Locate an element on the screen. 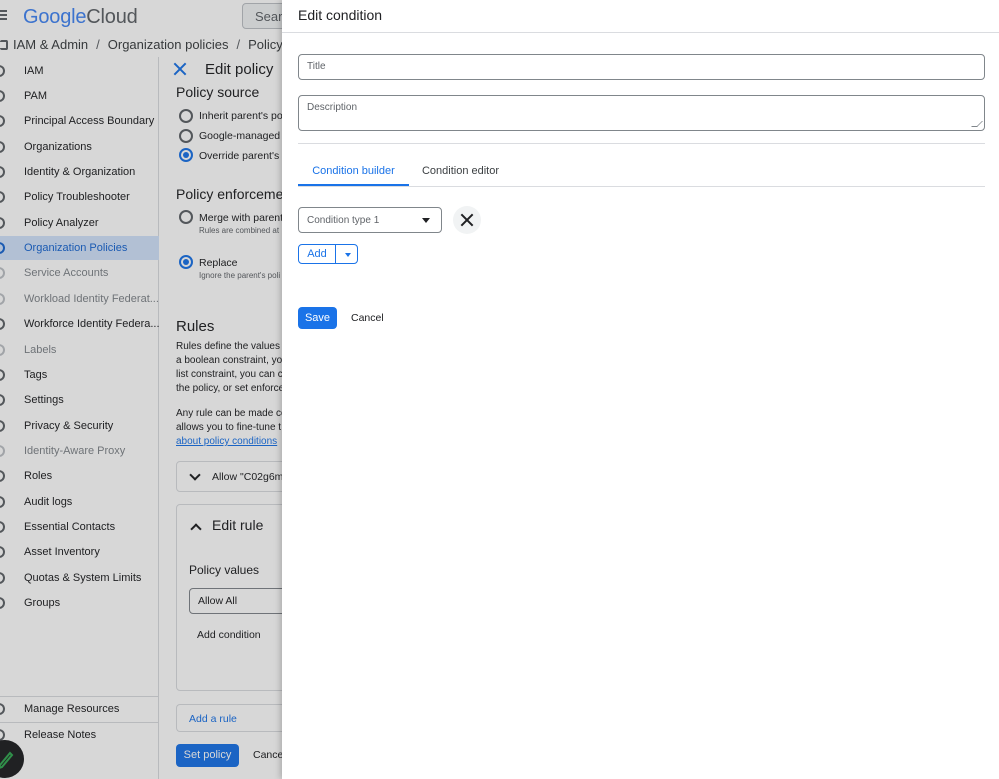 The image size is (999, 779). description-placeholder: Description is located at coordinates (332, 107).